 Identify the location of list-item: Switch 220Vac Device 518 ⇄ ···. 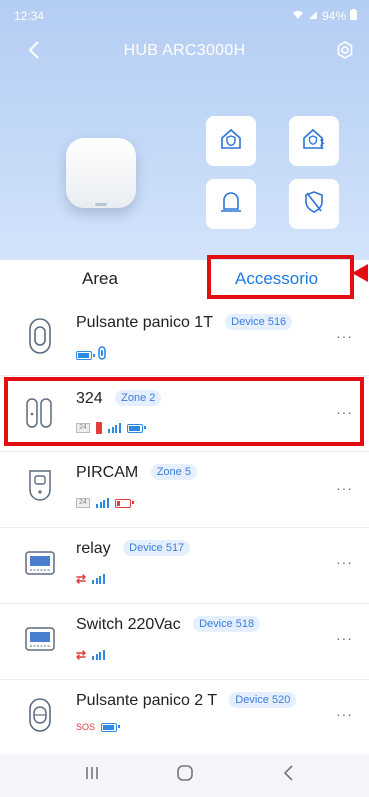
(184, 641).